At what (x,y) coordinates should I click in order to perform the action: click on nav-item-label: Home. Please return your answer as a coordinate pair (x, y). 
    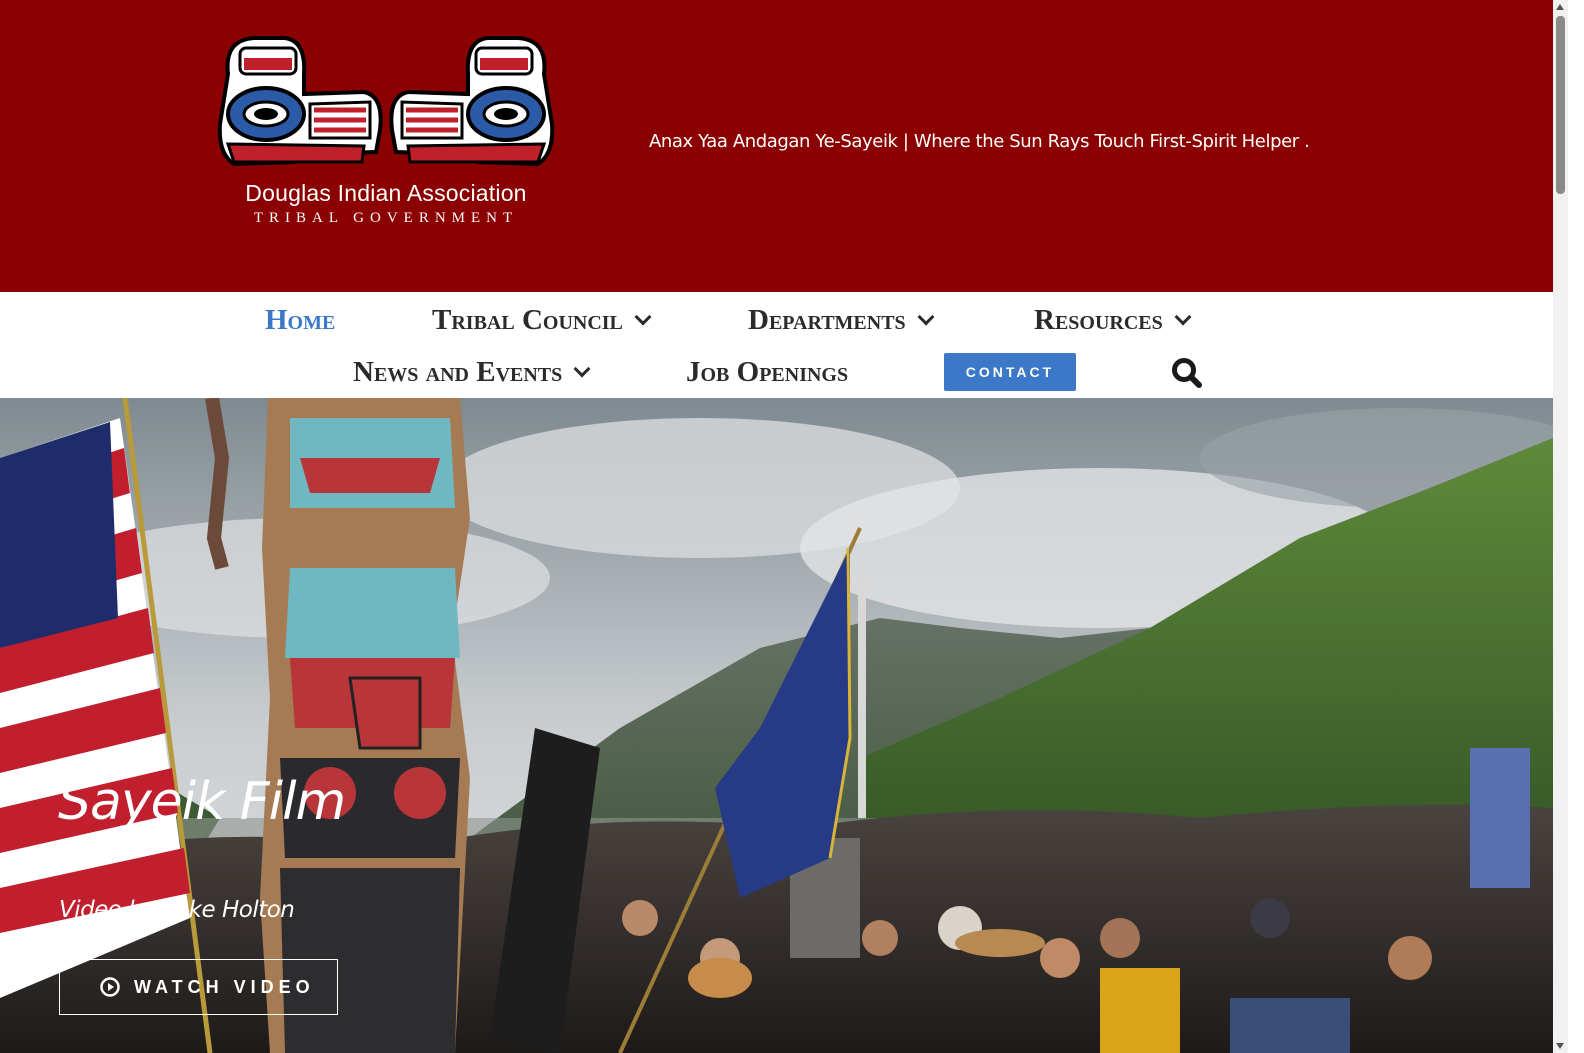
    Looking at the image, I should click on (300, 320).